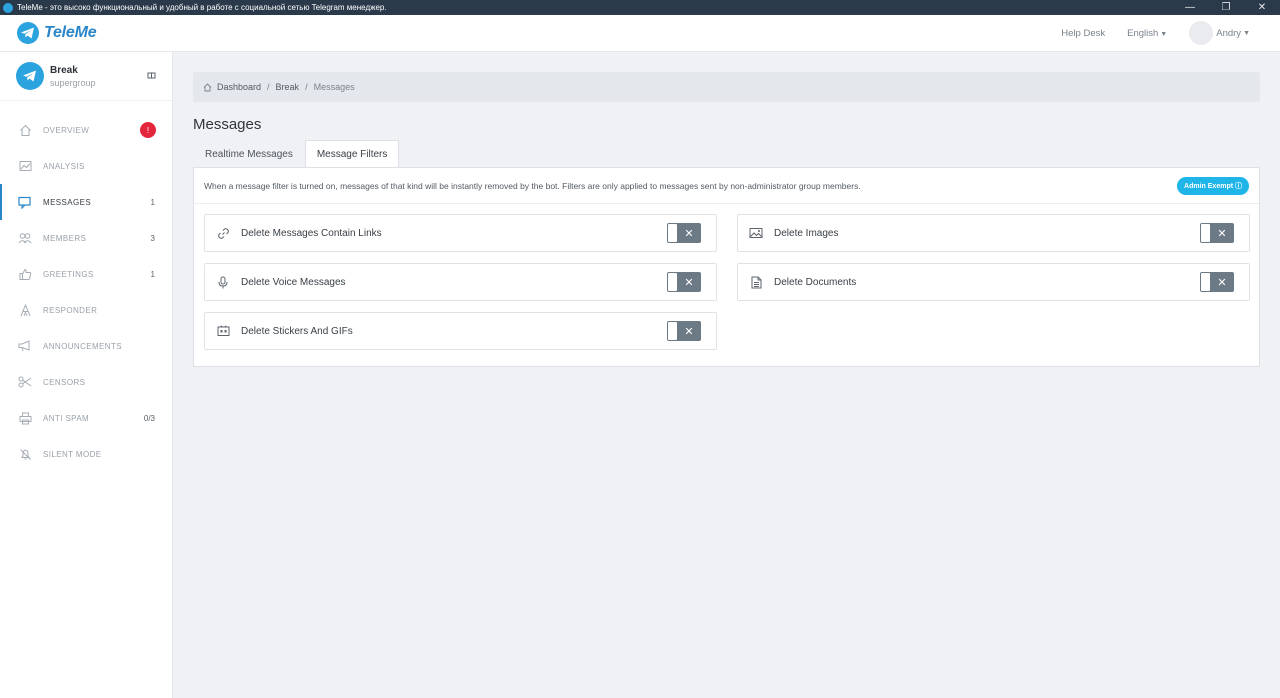 This screenshot has height=698, width=1280. I want to click on language-dropdown: English ▼, so click(1147, 33).